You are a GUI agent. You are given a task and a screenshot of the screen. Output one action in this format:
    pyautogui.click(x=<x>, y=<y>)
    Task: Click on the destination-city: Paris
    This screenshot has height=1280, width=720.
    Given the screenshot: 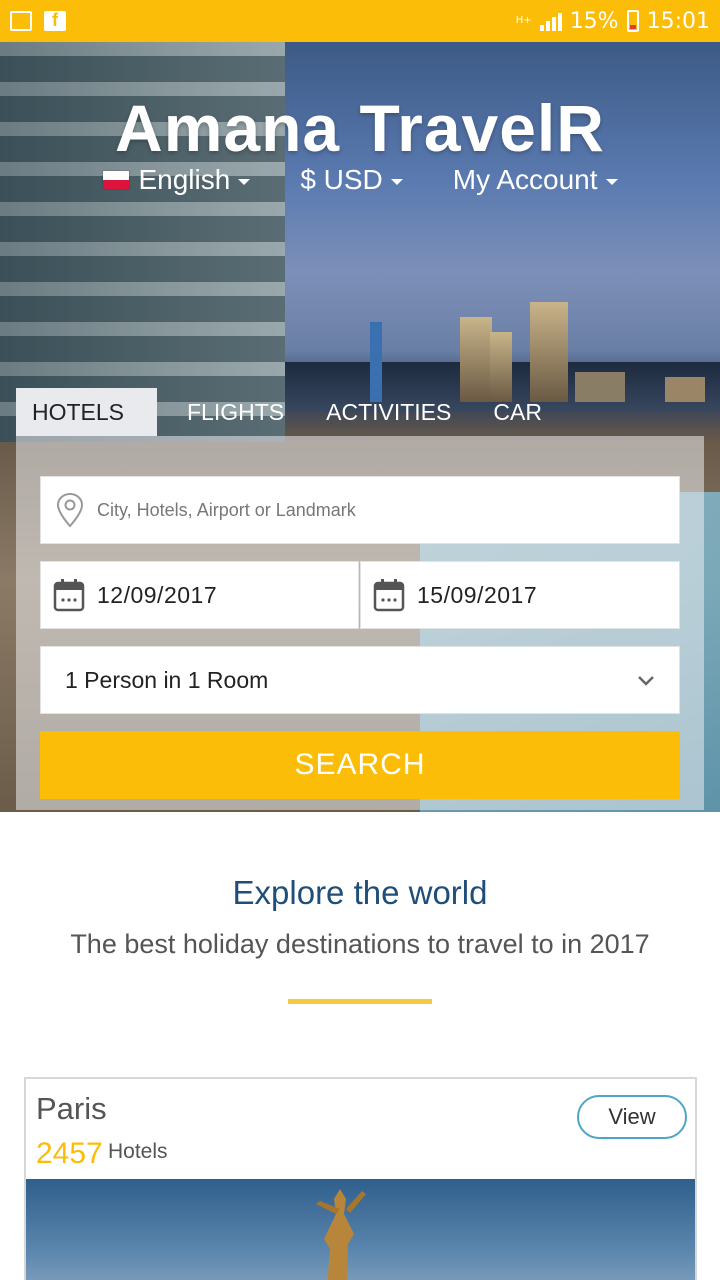 What is the action you would take?
    pyautogui.click(x=71, y=1108)
    